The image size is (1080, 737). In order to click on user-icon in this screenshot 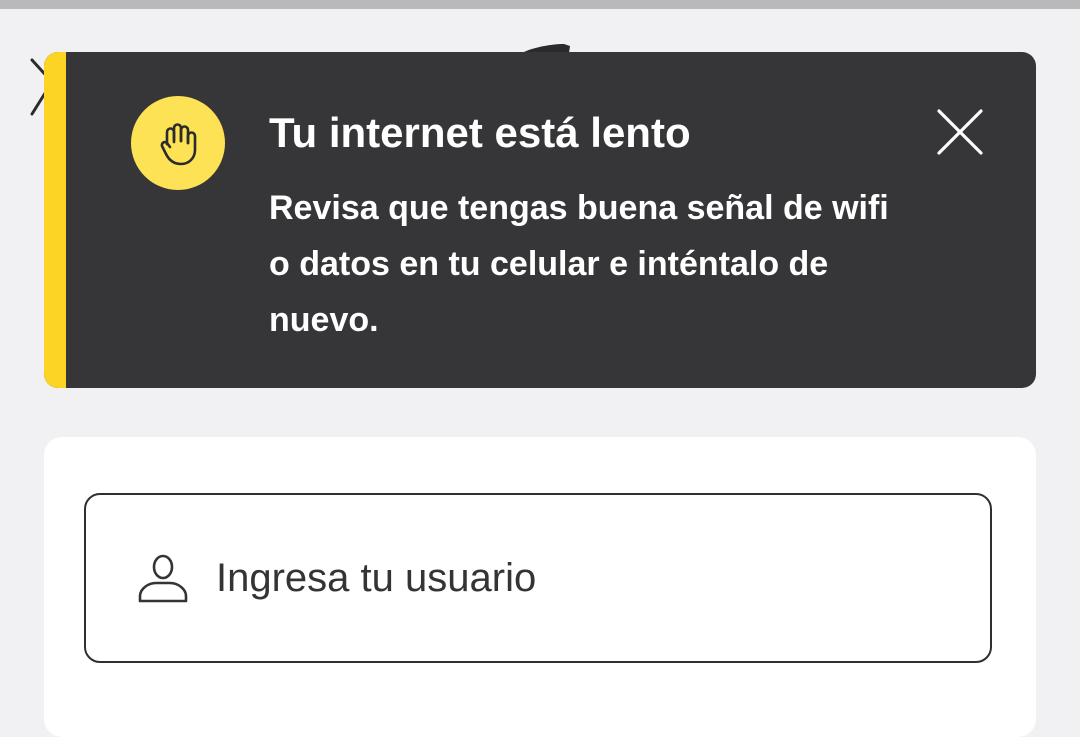, I will do `click(163, 578)`.